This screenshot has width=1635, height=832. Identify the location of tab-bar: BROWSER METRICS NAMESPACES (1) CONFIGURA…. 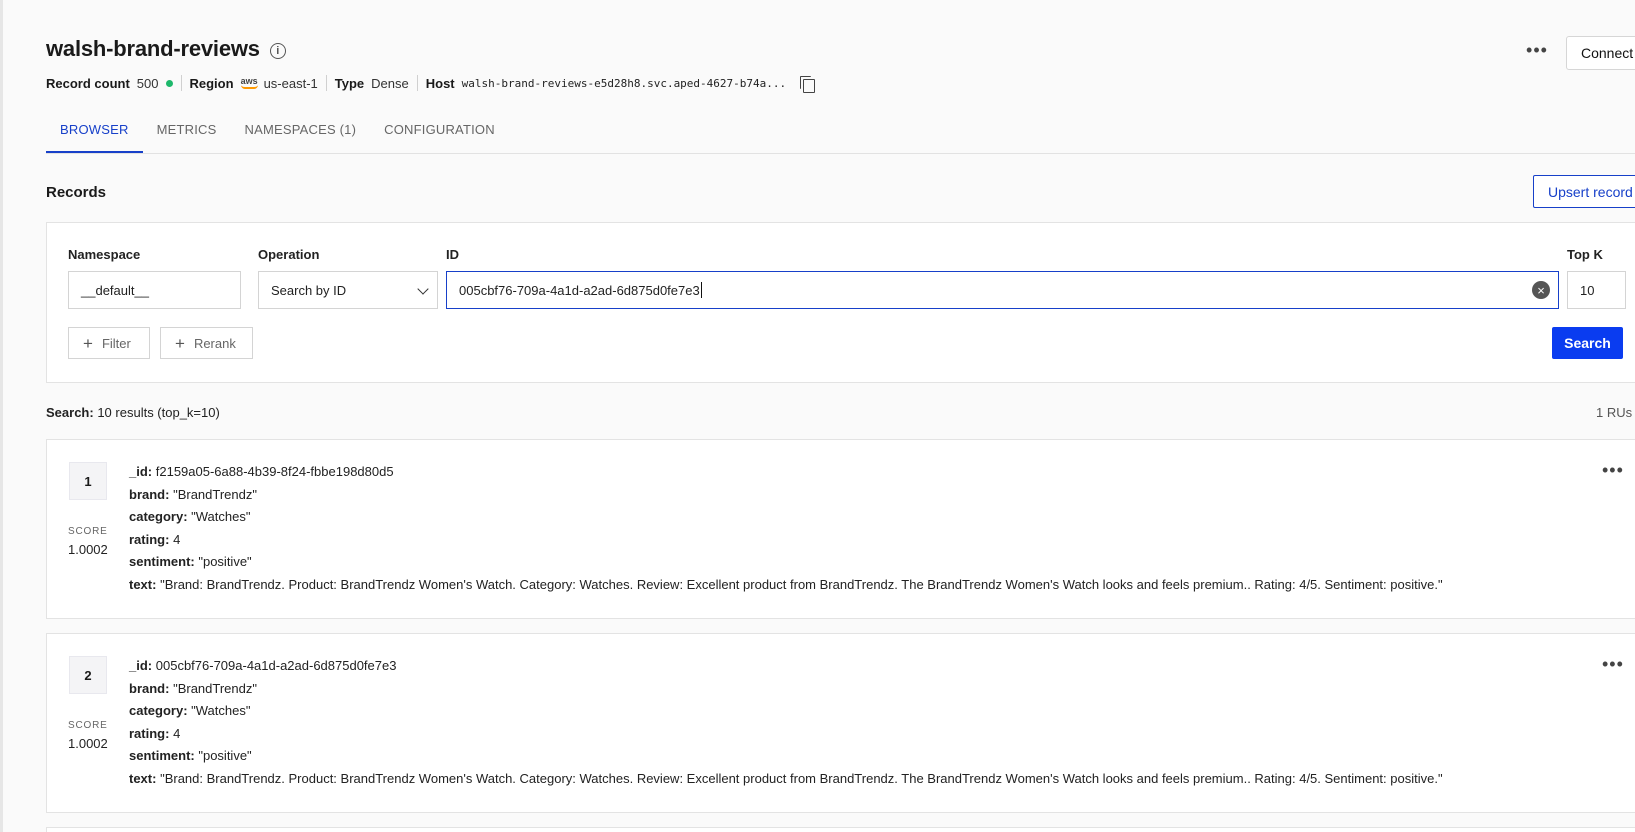
(277, 132).